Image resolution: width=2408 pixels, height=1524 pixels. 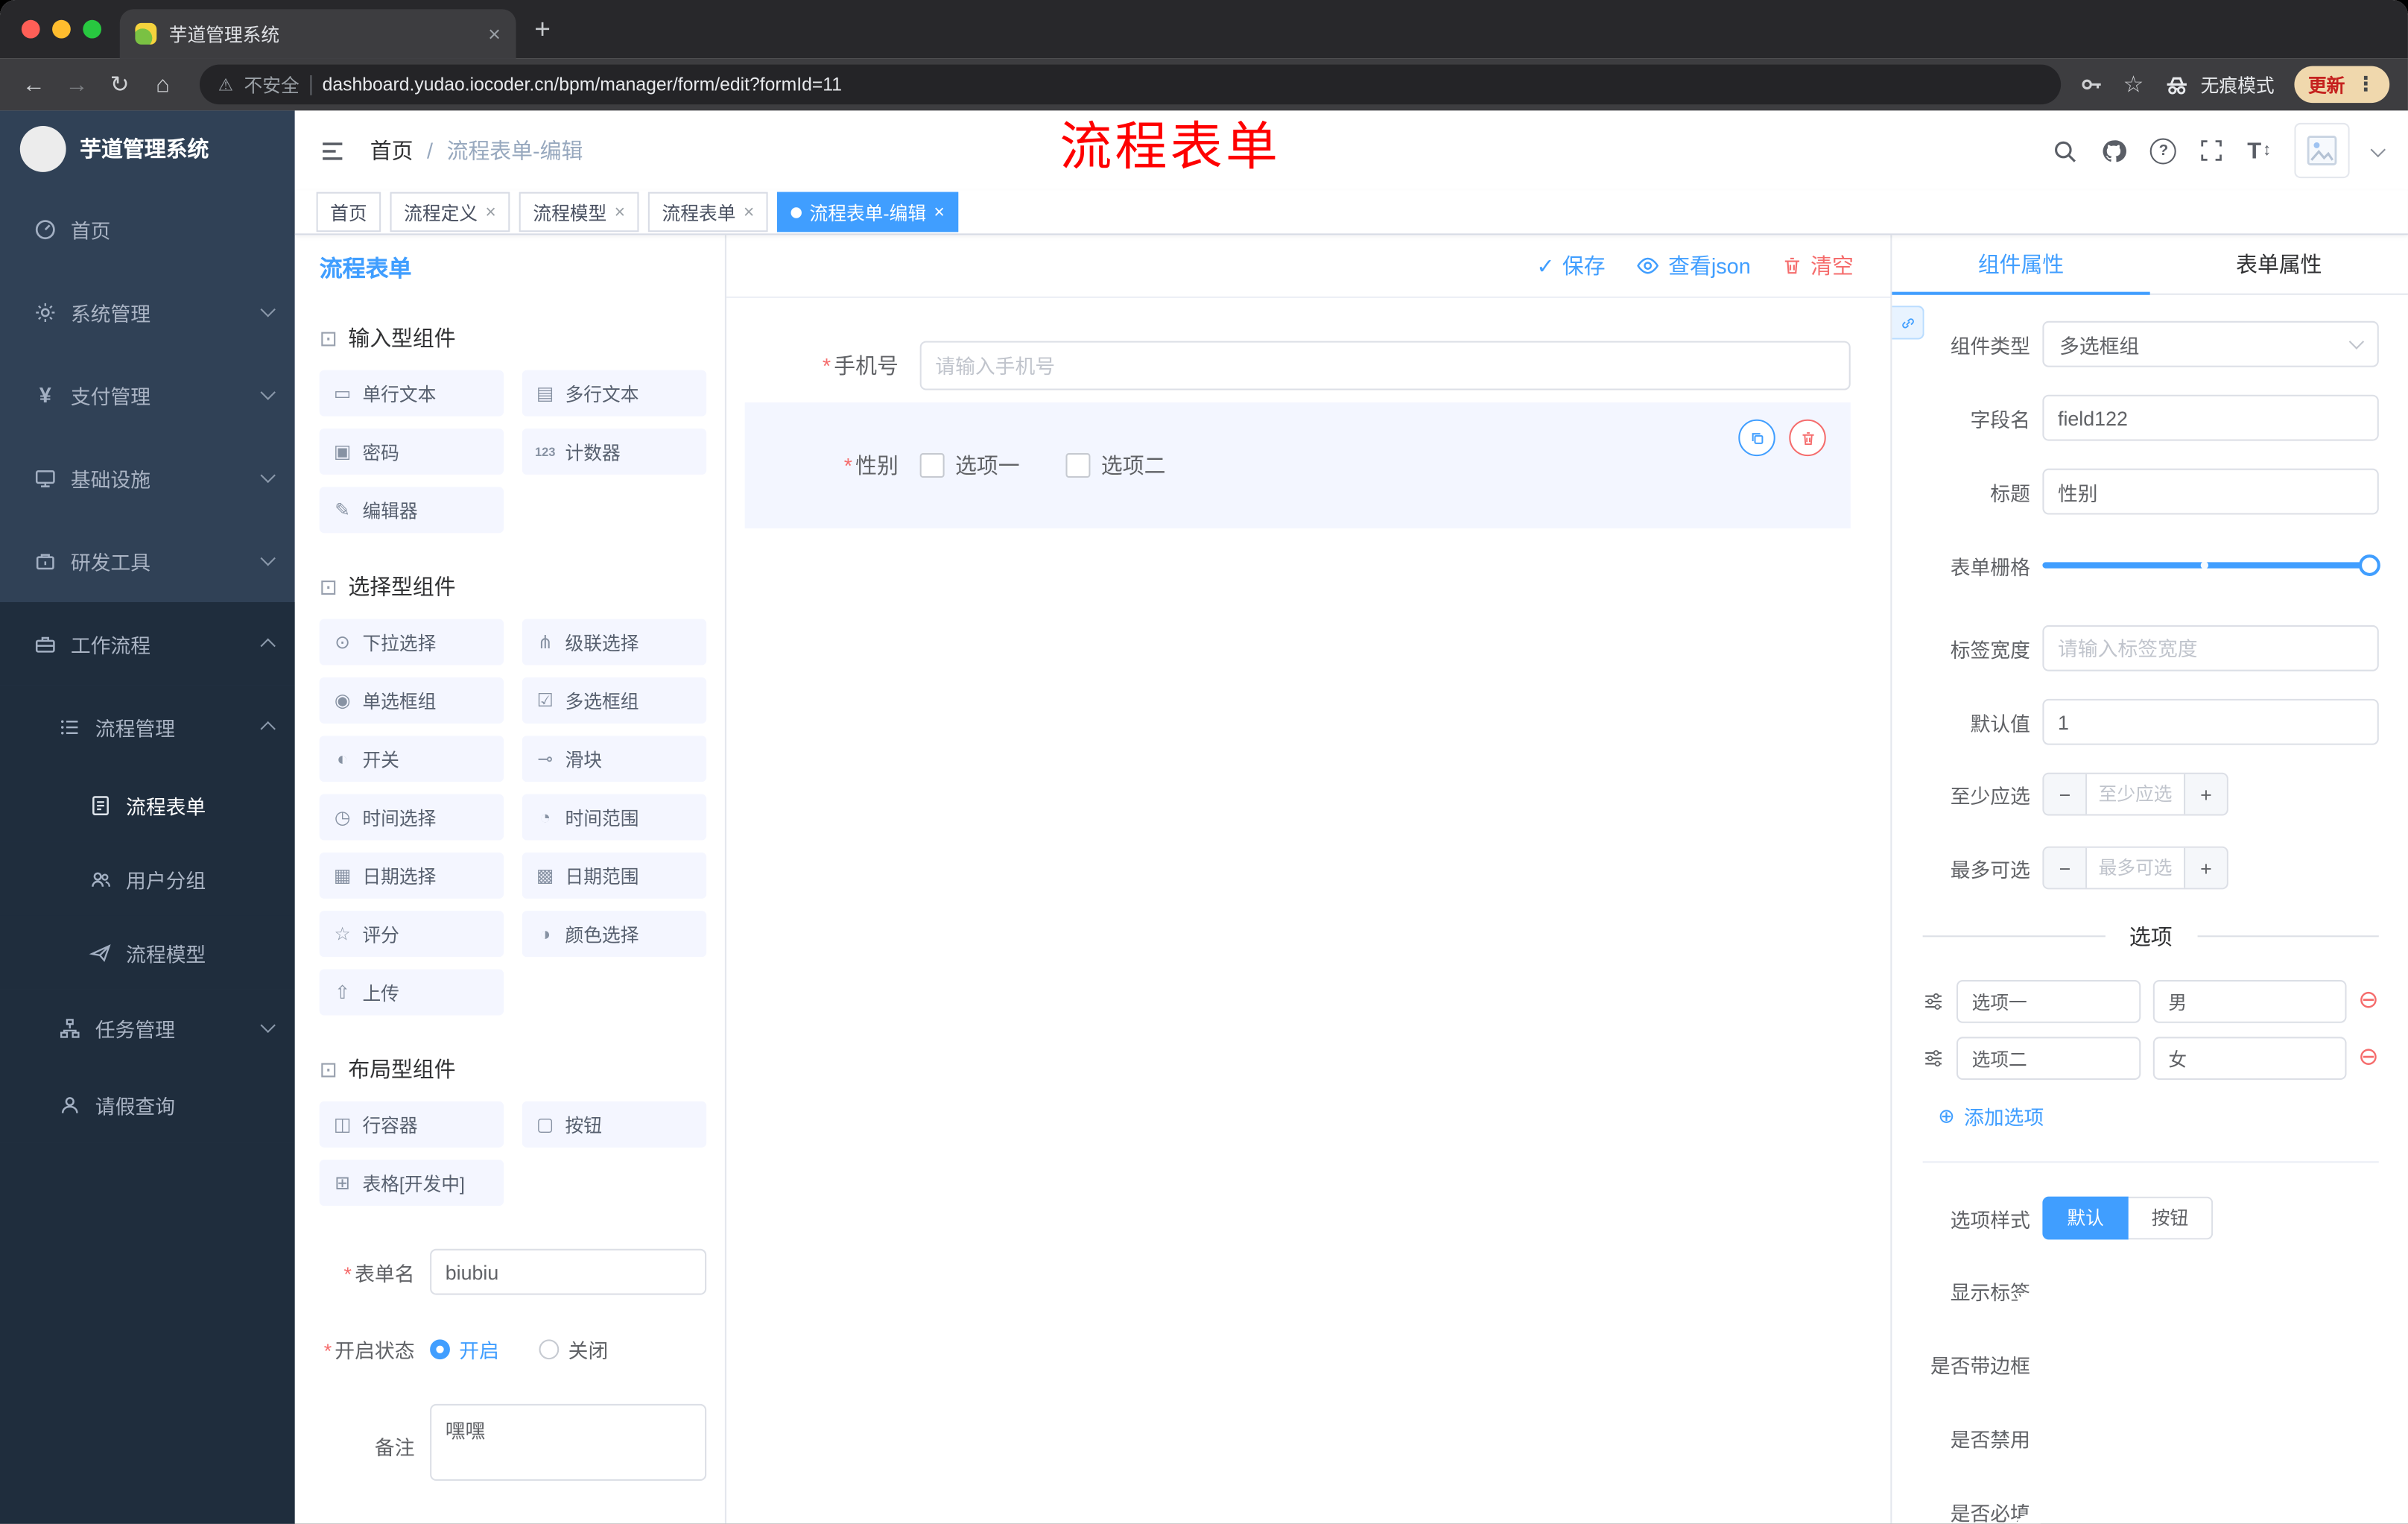 I want to click on component-item-editor: ✎ 编辑器, so click(x=411, y=510).